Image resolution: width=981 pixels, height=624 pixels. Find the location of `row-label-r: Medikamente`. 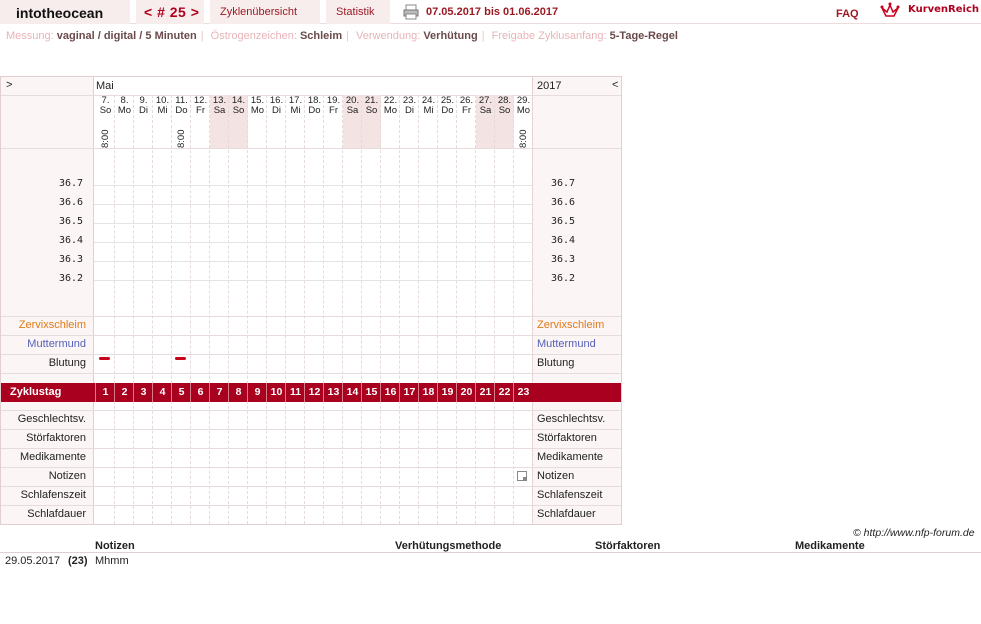

row-label-r: Medikamente is located at coordinates (570, 457).